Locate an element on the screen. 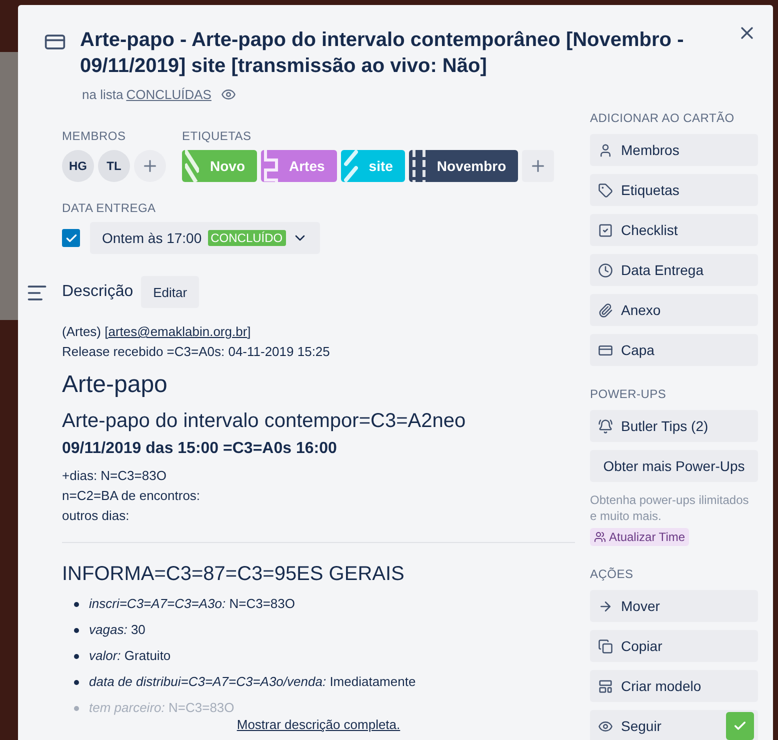 This screenshot has width=778, height=740. sidebar-heading: AÇÕES is located at coordinates (612, 574).